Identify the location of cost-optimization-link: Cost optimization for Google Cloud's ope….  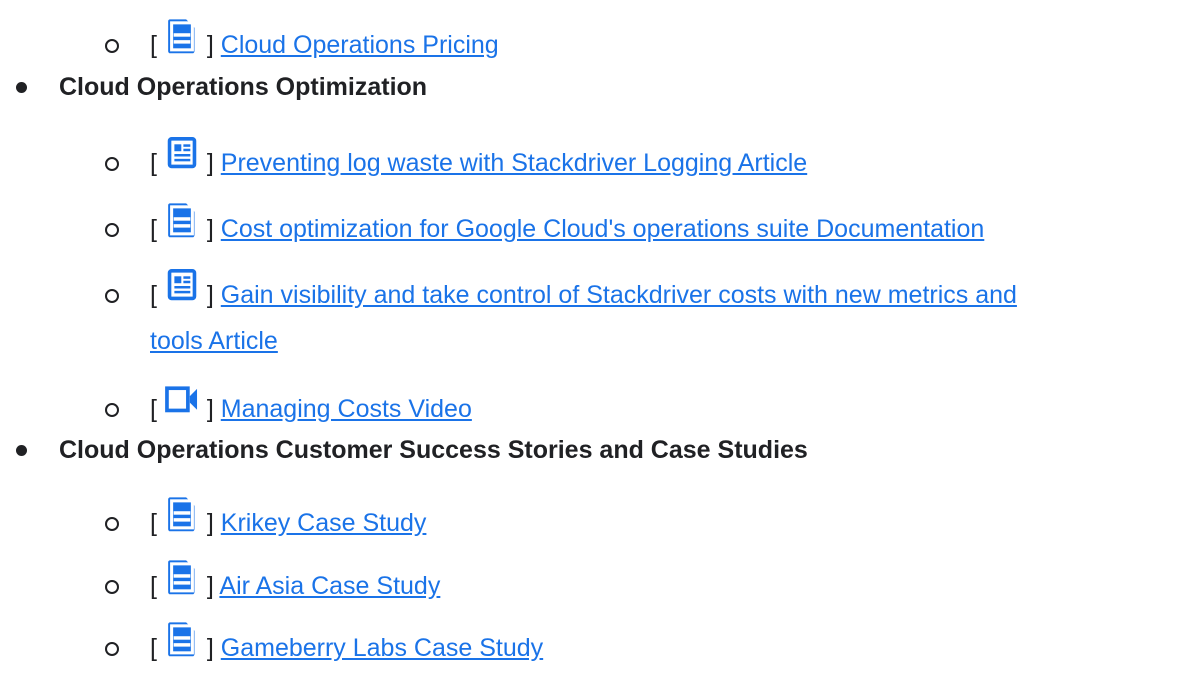
(603, 229).